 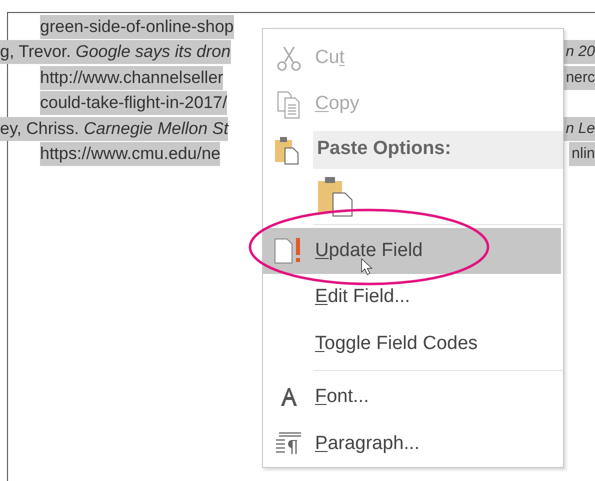 I want to click on reference-text: nerc, so click(x=578, y=78).